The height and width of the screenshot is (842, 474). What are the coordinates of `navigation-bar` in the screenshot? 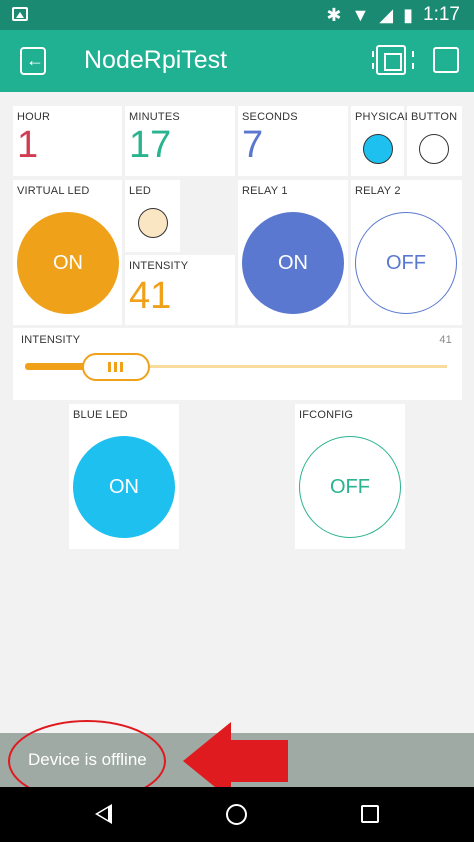 It's located at (237, 814).